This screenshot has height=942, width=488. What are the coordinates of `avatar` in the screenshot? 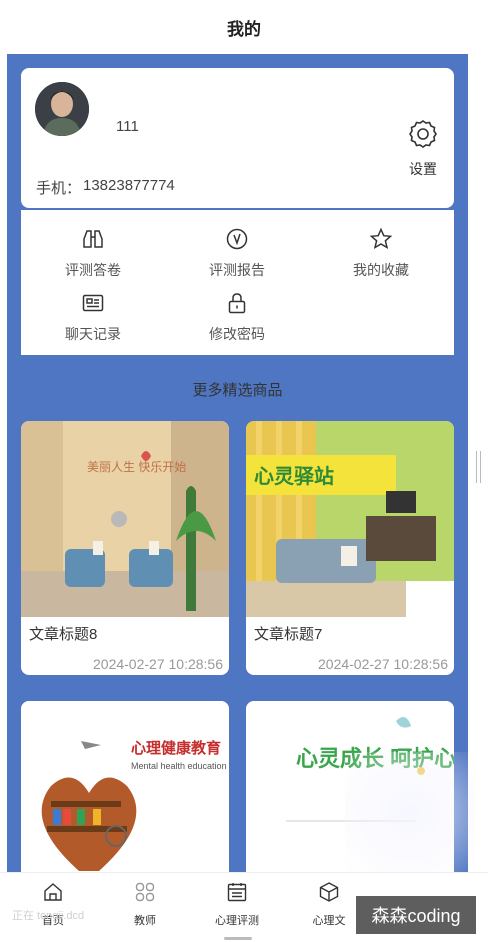 It's located at (62, 109).